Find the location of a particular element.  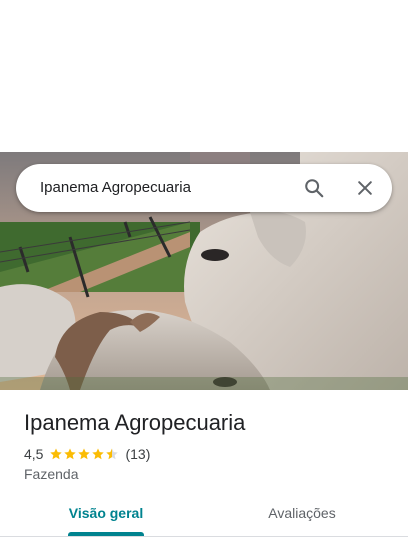

star-rating is located at coordinates (84, 454).